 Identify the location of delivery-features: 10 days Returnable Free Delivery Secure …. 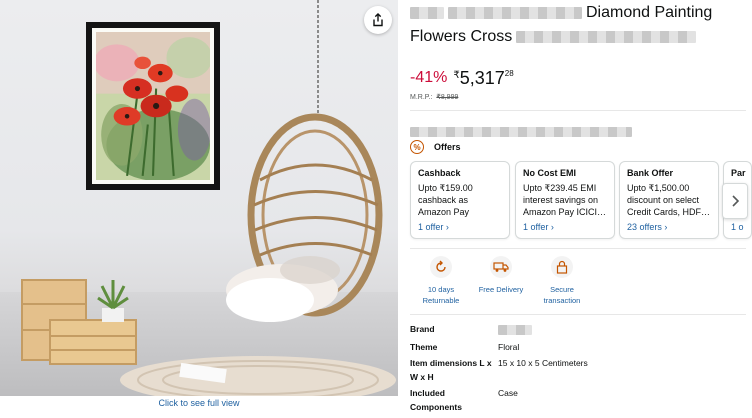
(581, 284).